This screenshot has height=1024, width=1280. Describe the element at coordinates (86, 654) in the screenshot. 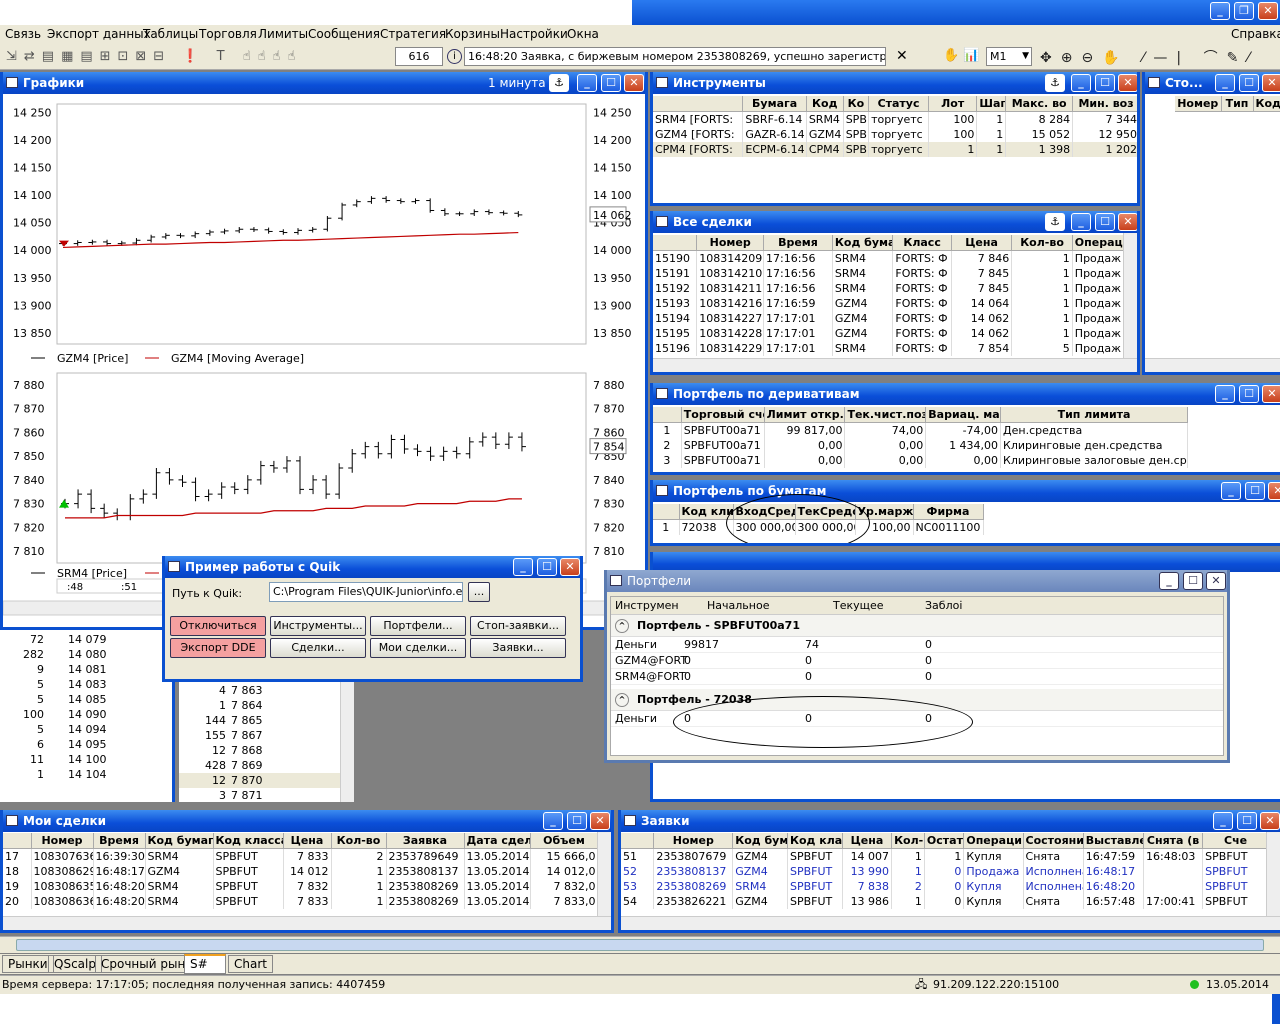

I see `orderbook-row: 282 14 080` at that location.